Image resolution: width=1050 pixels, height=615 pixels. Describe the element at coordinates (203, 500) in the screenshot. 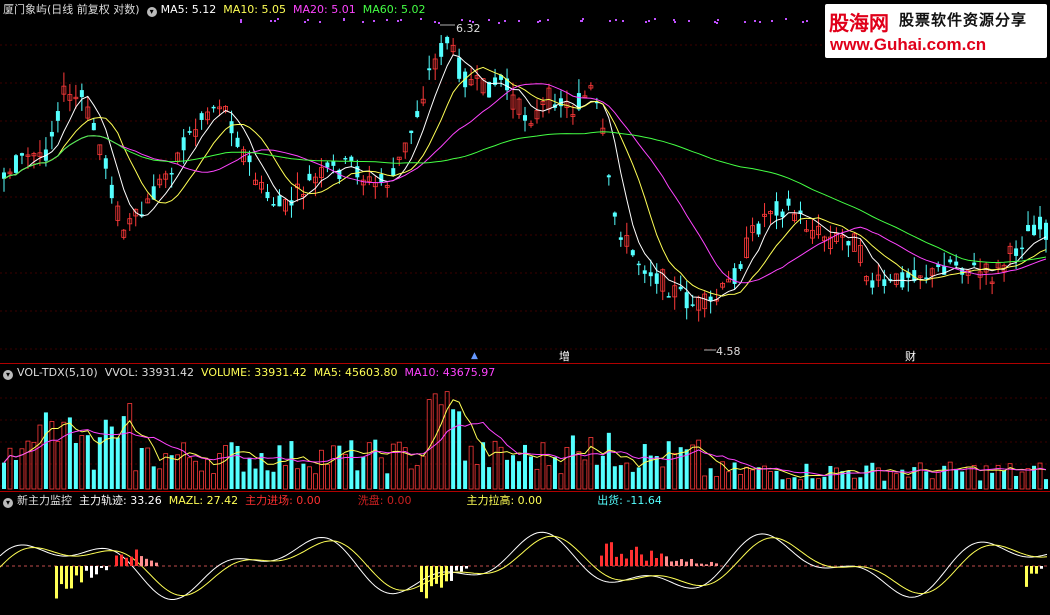

I see `ind-mazl-label: MAZL: 27.42` at that location.